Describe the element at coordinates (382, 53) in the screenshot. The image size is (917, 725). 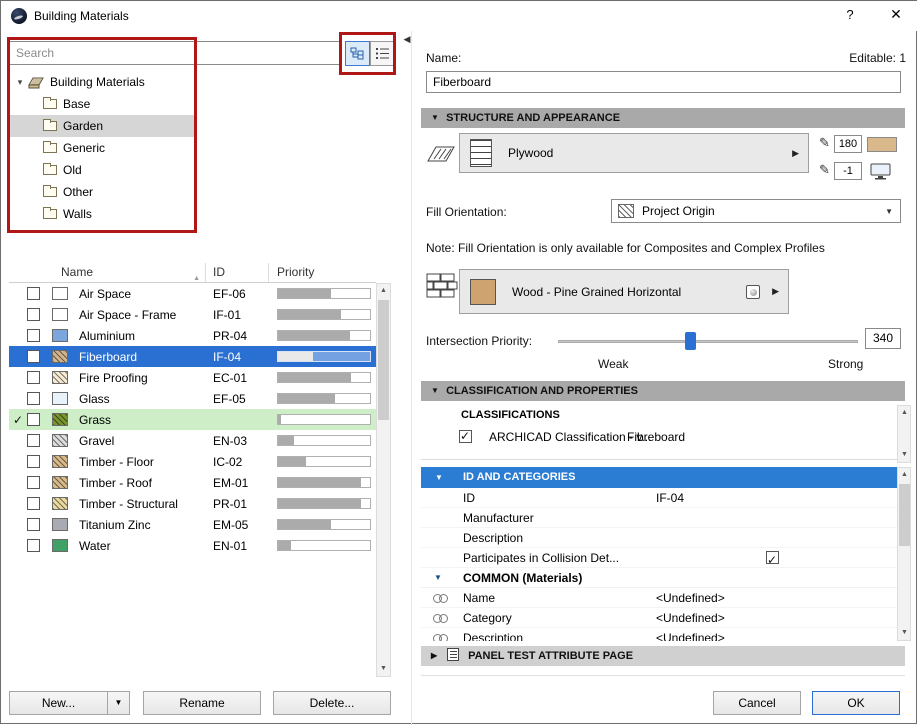
I see `list-view-toggle-button` at that location.